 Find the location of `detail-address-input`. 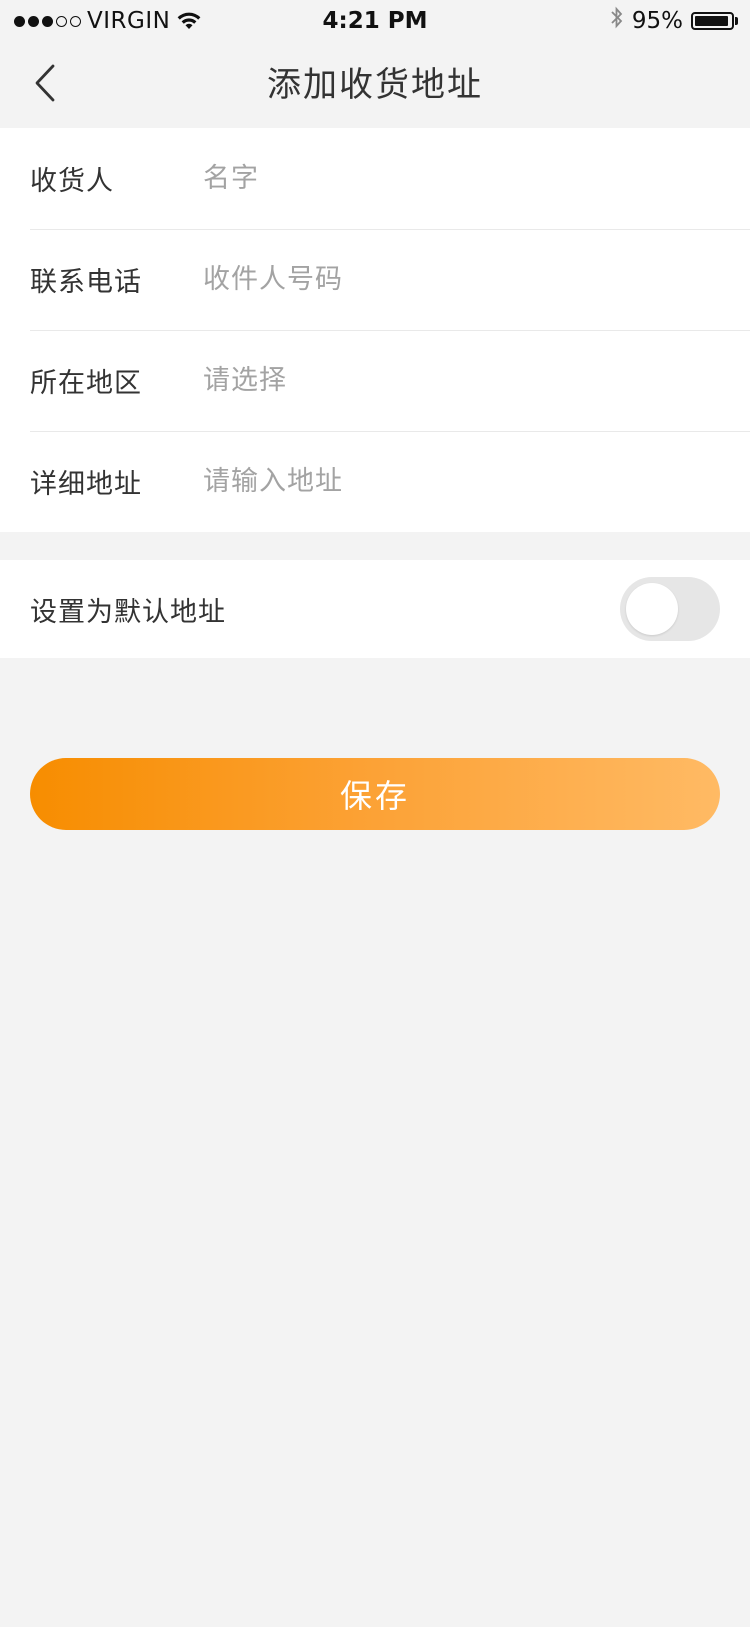

detail-address-input is located at coordinates (453, 481).